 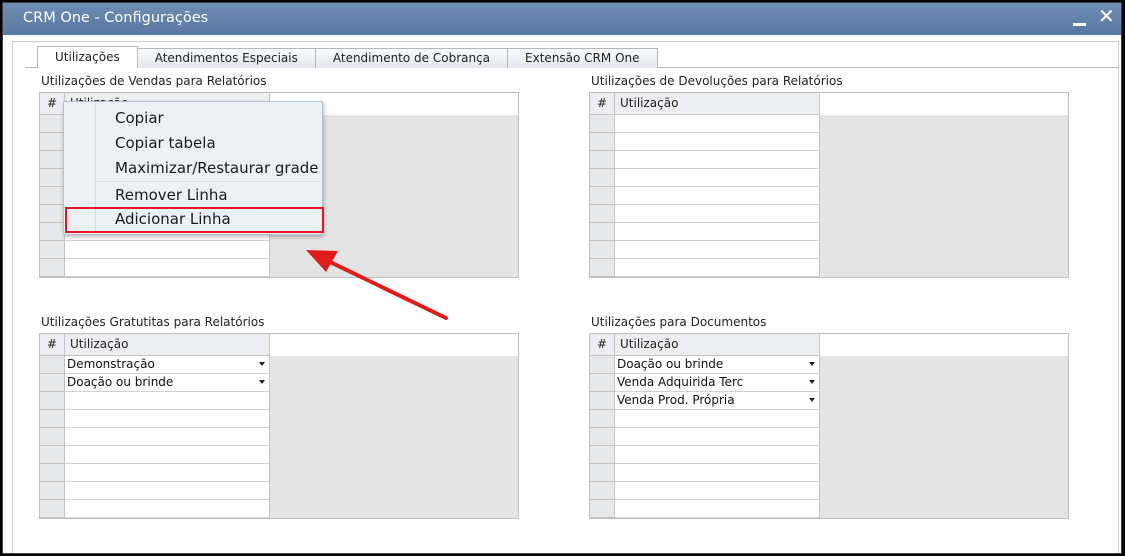 I want to click on annotation-arrow, so click(x=377, y=285).